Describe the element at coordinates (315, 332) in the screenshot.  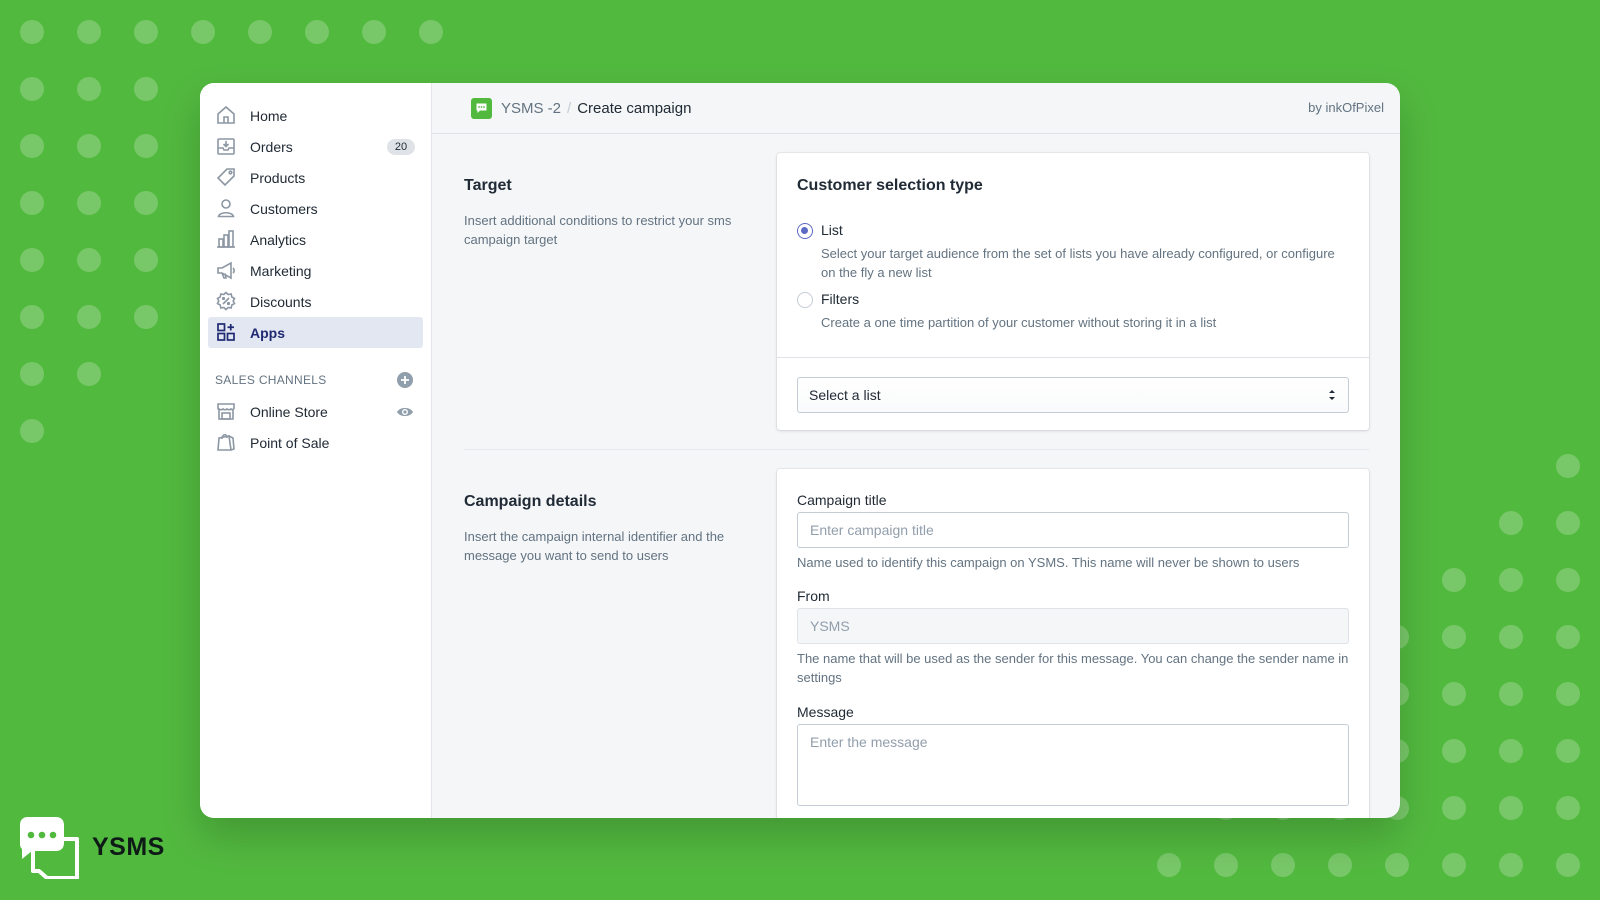
I see `sidebar-item-apps: Apps` at that location.